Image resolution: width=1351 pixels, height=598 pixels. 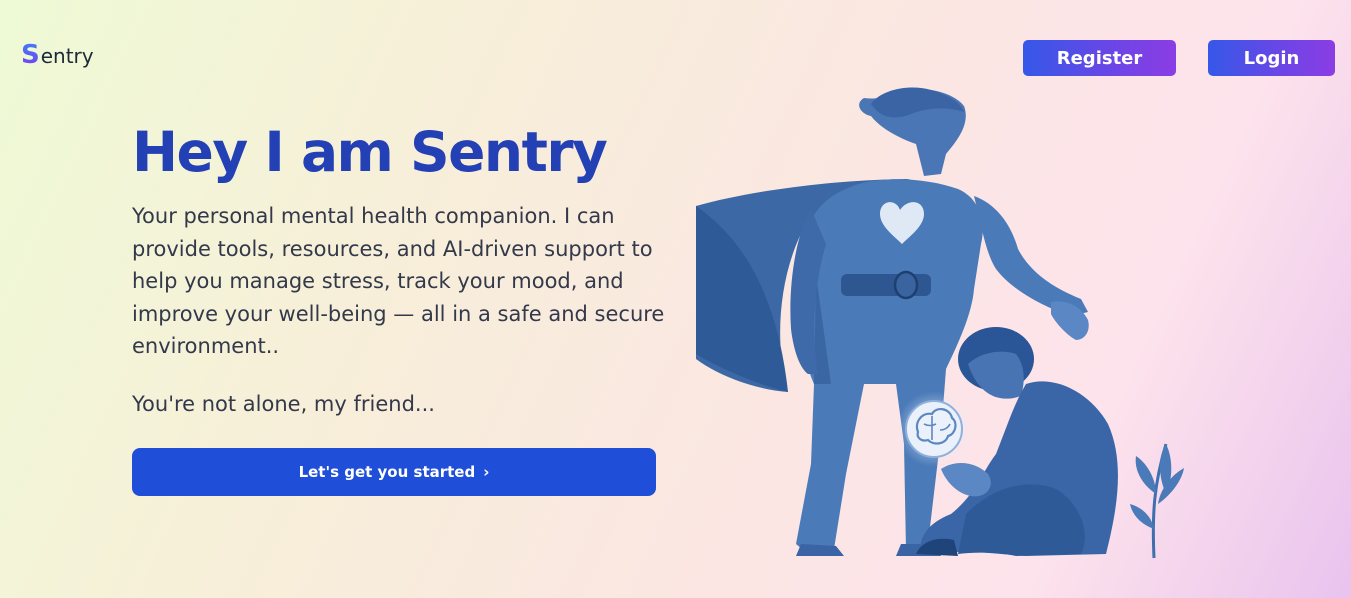 What do you see at coordinates (67, 56) in the screenshot?
I see `logo-text: entry` at bounding box center [67, 56].